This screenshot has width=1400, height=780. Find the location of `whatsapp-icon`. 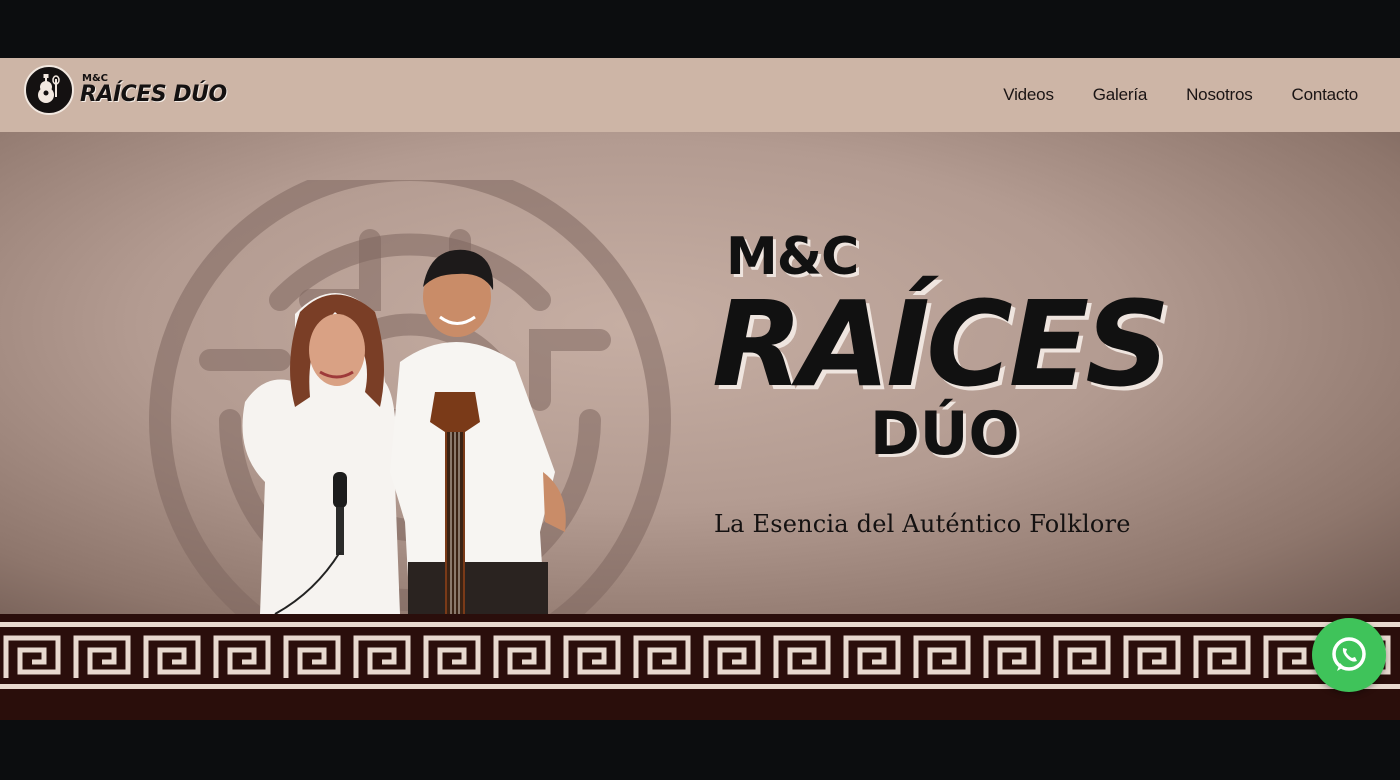

whatsapp-icon is located at coordinates (1349, 654).